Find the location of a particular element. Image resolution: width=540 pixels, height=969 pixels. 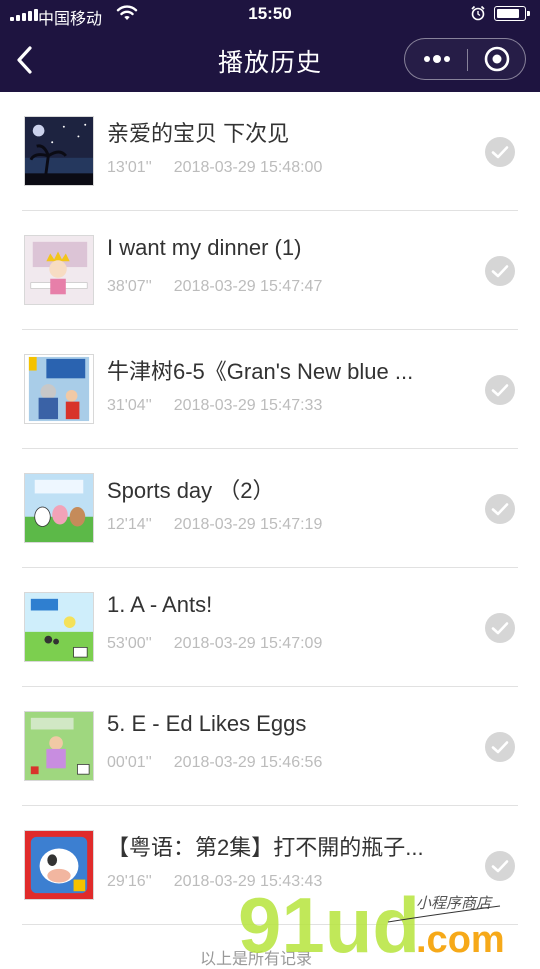

thumbnail-gran-shoes is located at coordinates (59, 389).